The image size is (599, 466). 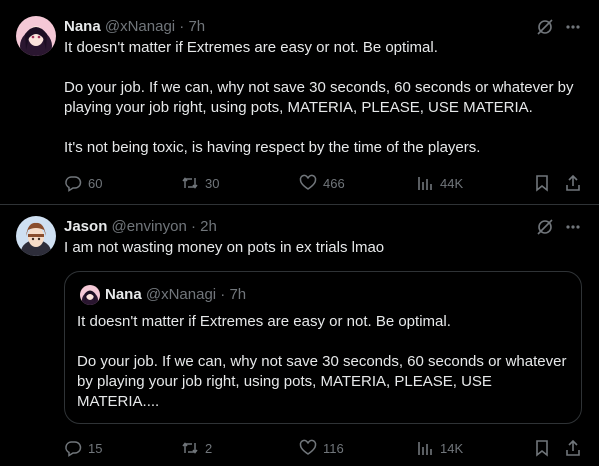 I want to click on quote-header: Nana @xNanagi · 7h, so click(x=175, y=295).